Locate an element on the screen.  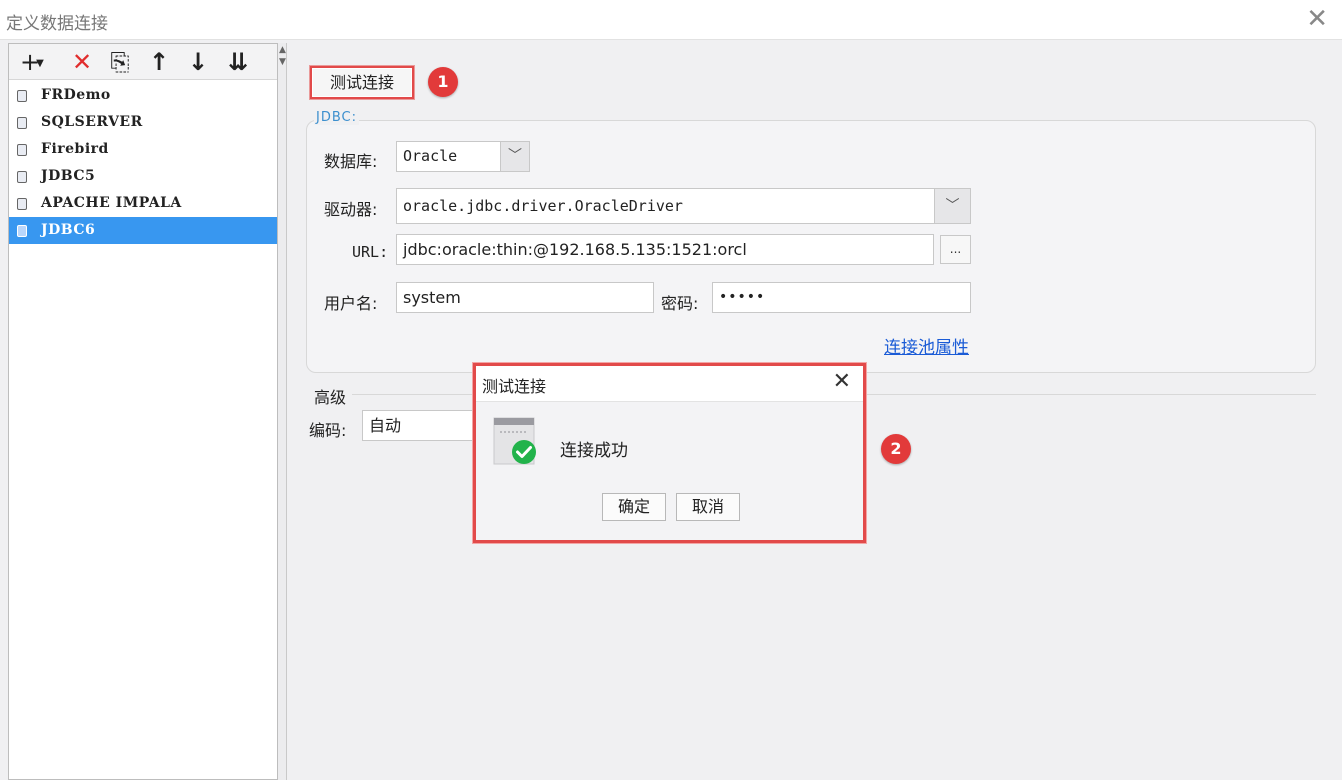
url-label: URL: is located at coordinates (370, 252).